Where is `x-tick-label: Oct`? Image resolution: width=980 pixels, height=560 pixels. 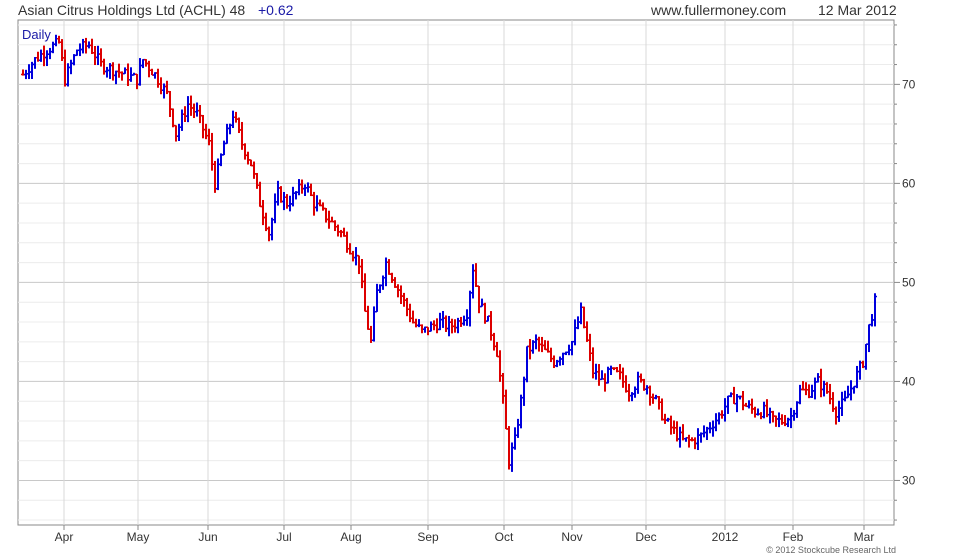
x-tick-label: Oct is located at coordinates (504, 537).